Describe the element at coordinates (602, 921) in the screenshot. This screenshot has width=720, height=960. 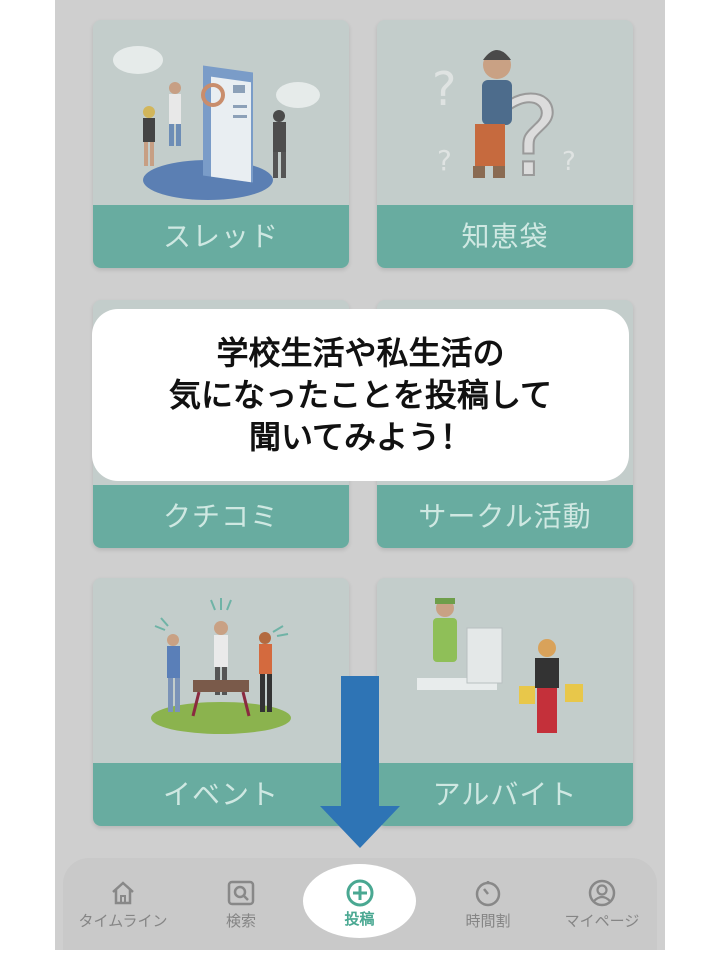
I see `nav-label: マイページ` at that location.